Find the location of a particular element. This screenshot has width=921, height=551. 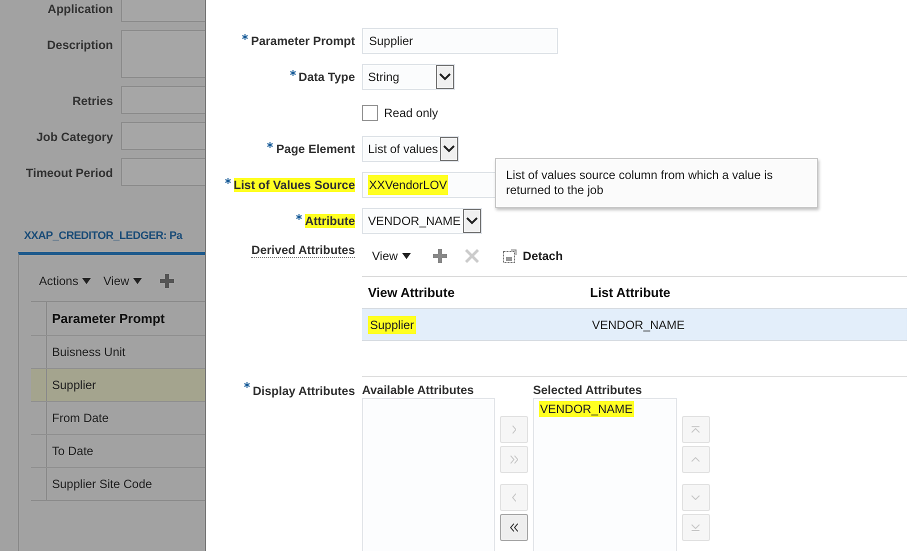

table-cell-text: Supplier Site Code is located at coordinates (101, 484).